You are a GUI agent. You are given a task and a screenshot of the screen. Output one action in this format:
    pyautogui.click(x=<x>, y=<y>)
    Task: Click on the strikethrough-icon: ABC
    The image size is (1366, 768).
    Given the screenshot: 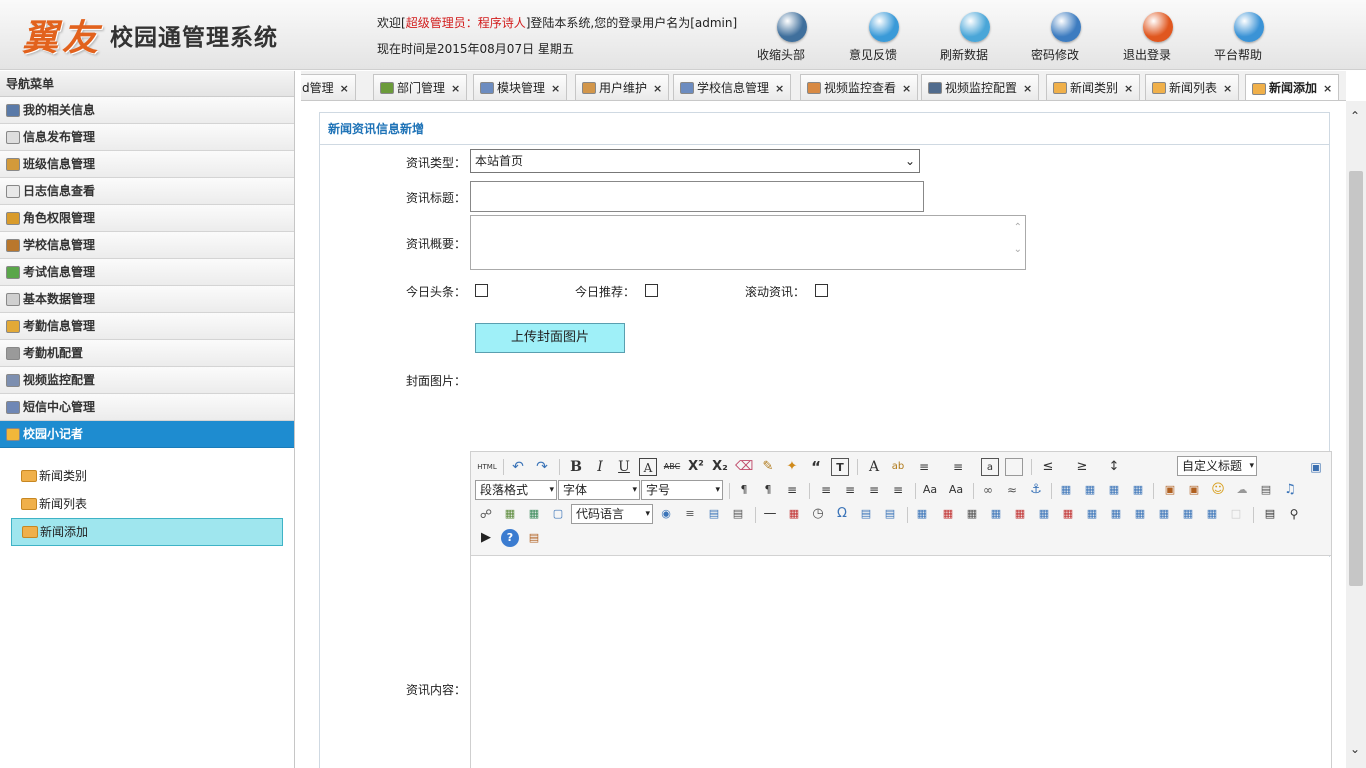 What is the action you would take?
    pyautogui.click(x=672, y=467)
    